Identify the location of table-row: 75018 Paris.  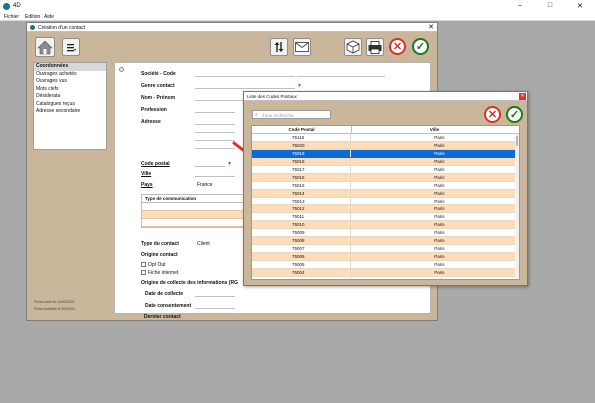
(385, 161).